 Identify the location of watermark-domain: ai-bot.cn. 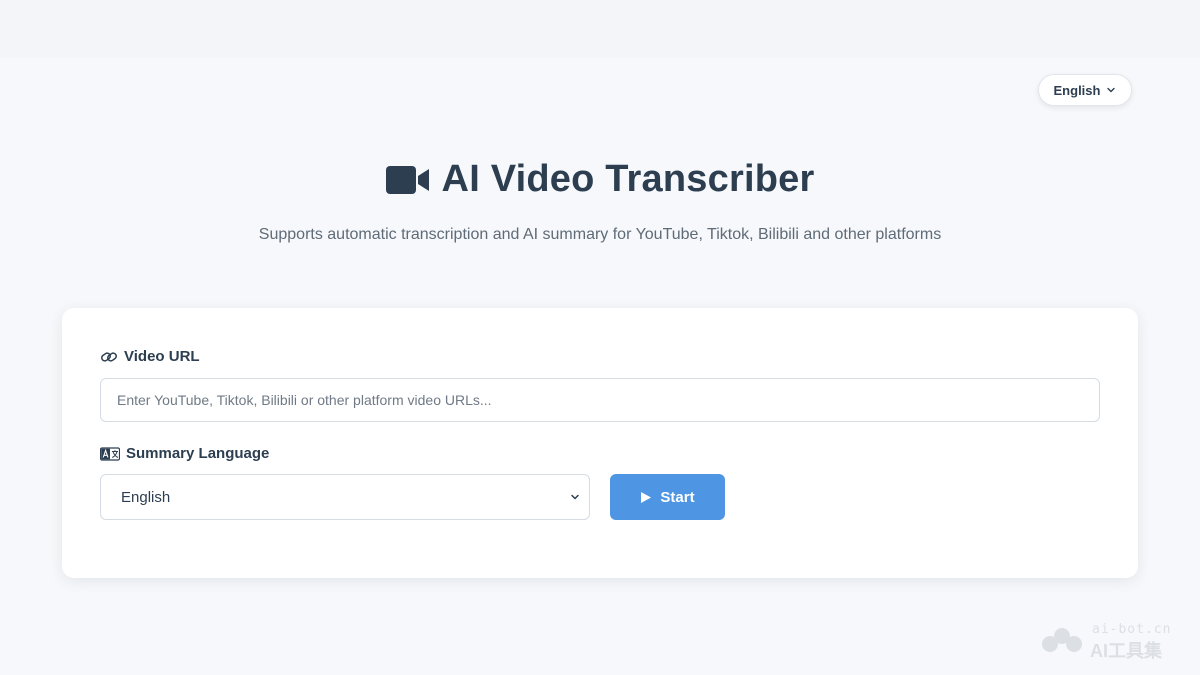
(1132, 629).